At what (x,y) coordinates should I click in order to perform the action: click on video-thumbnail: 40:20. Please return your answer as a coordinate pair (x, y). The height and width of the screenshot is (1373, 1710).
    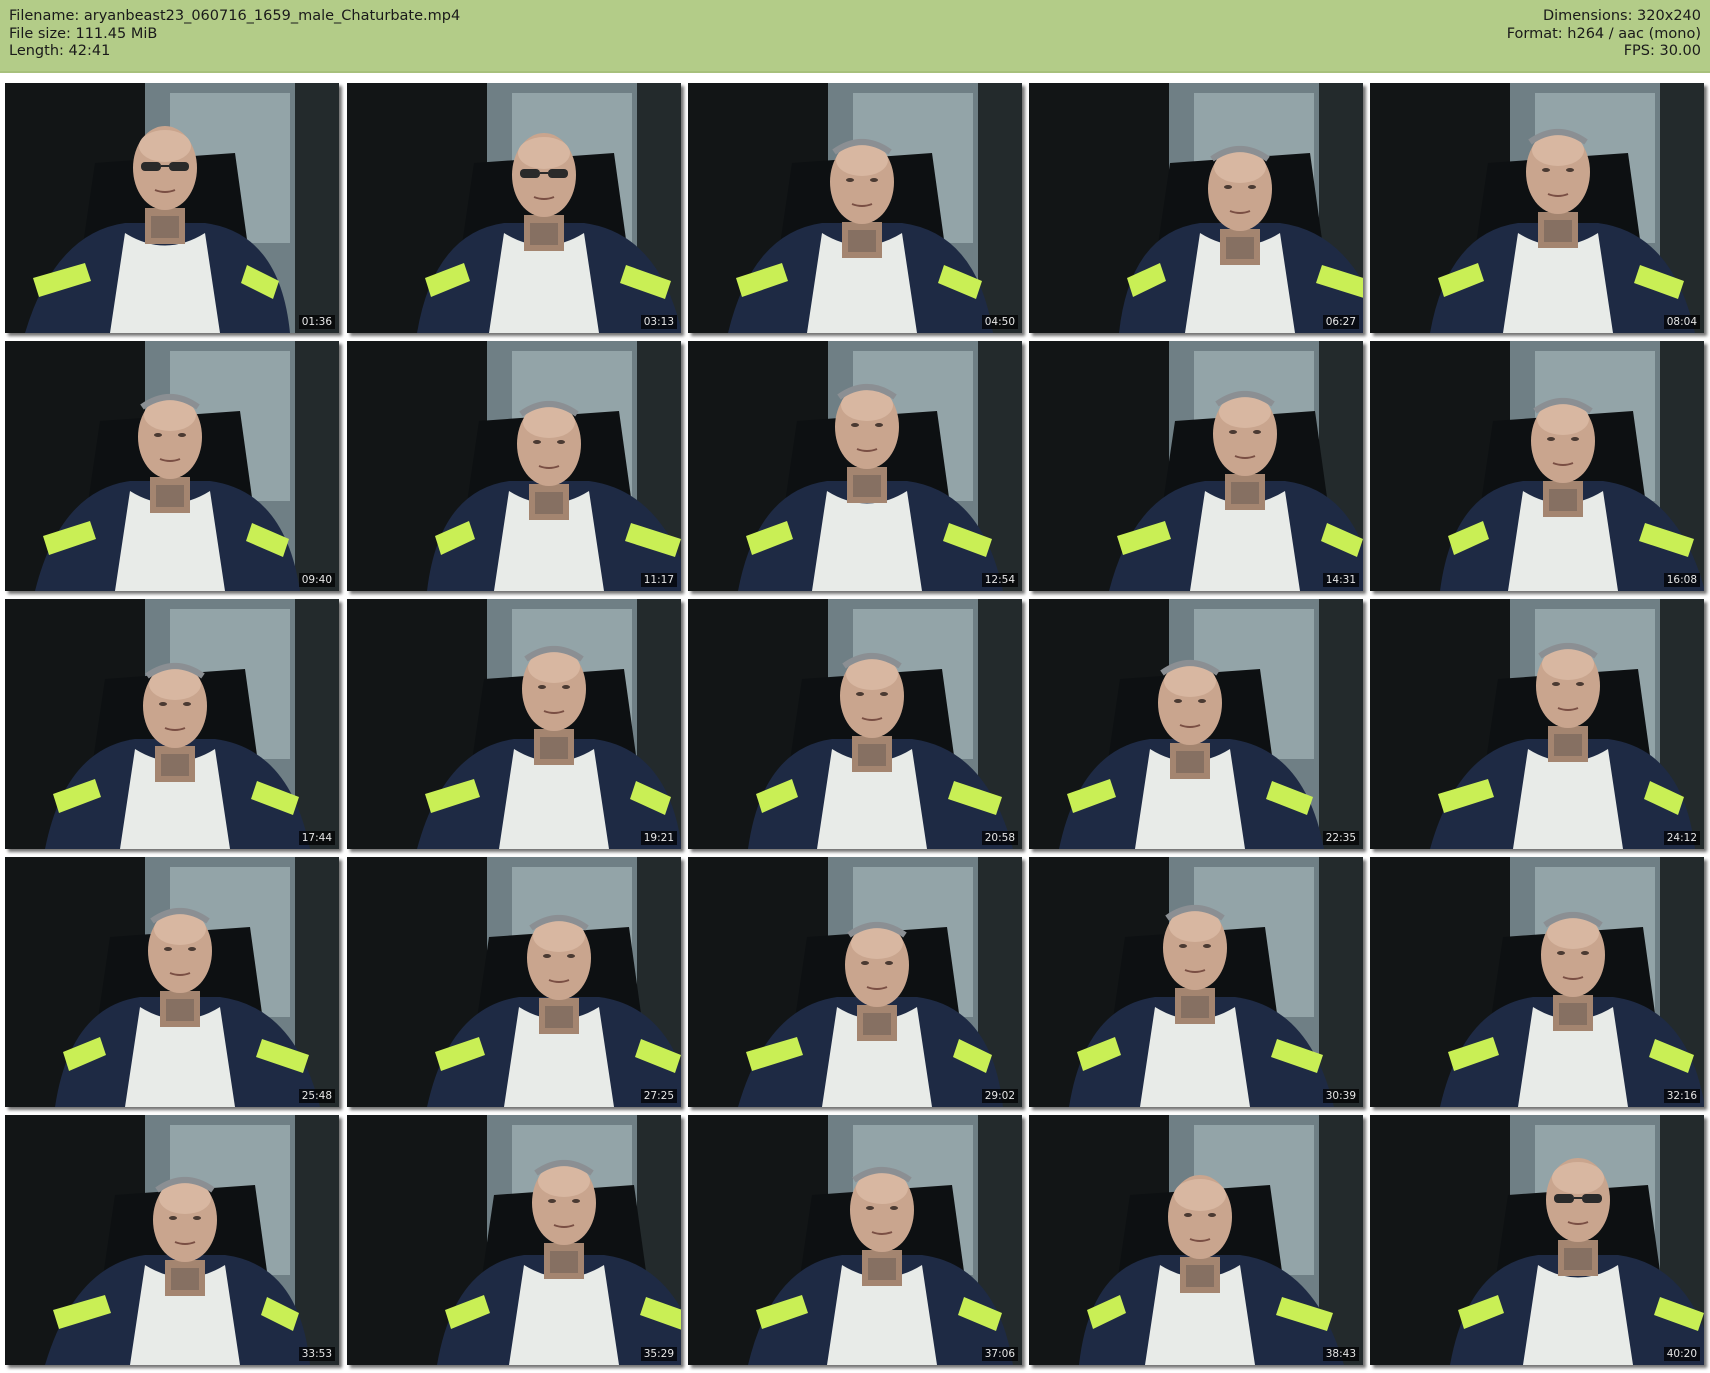
    Looking at the image, I should click on (1537, 1240).